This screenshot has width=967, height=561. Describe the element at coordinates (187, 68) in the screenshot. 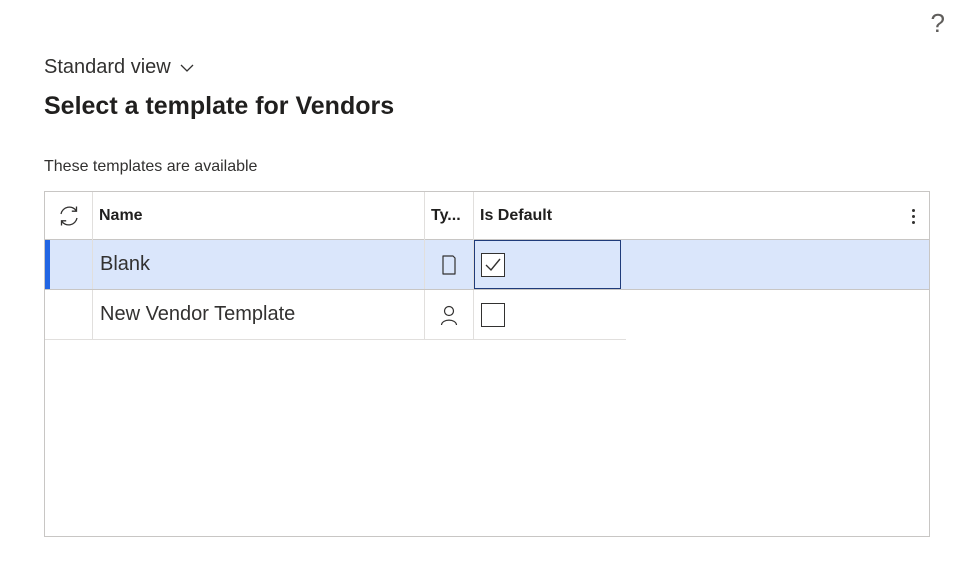

I see `chevron-down-icon` at that location.